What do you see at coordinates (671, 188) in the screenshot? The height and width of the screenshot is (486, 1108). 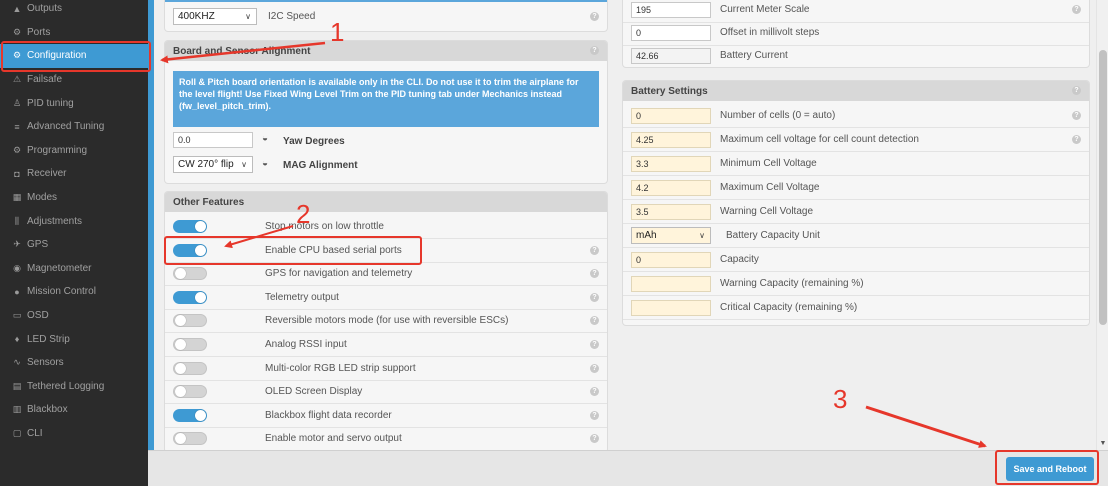 I see `max-cell-voltage-input: 4.2` at bounding box center [671, 188].